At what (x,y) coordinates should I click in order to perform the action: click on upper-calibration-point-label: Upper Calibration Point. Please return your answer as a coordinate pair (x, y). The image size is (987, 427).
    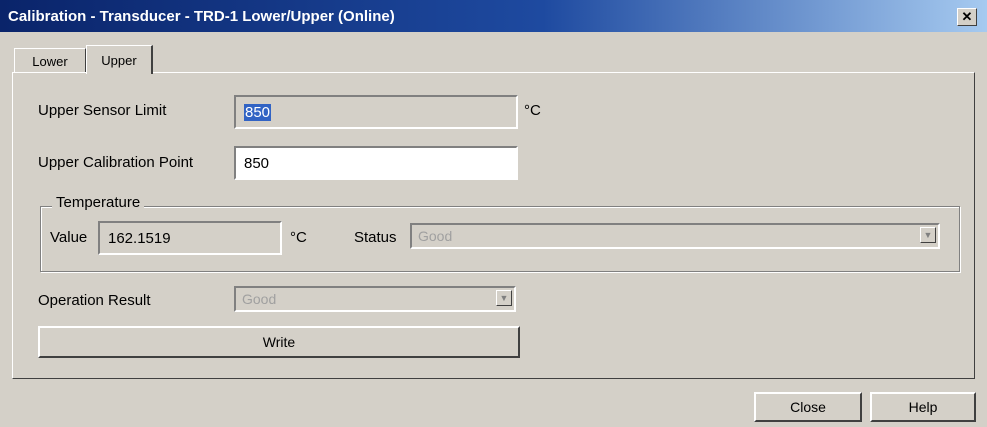
    Looking at the image, I should click on (116, 162).